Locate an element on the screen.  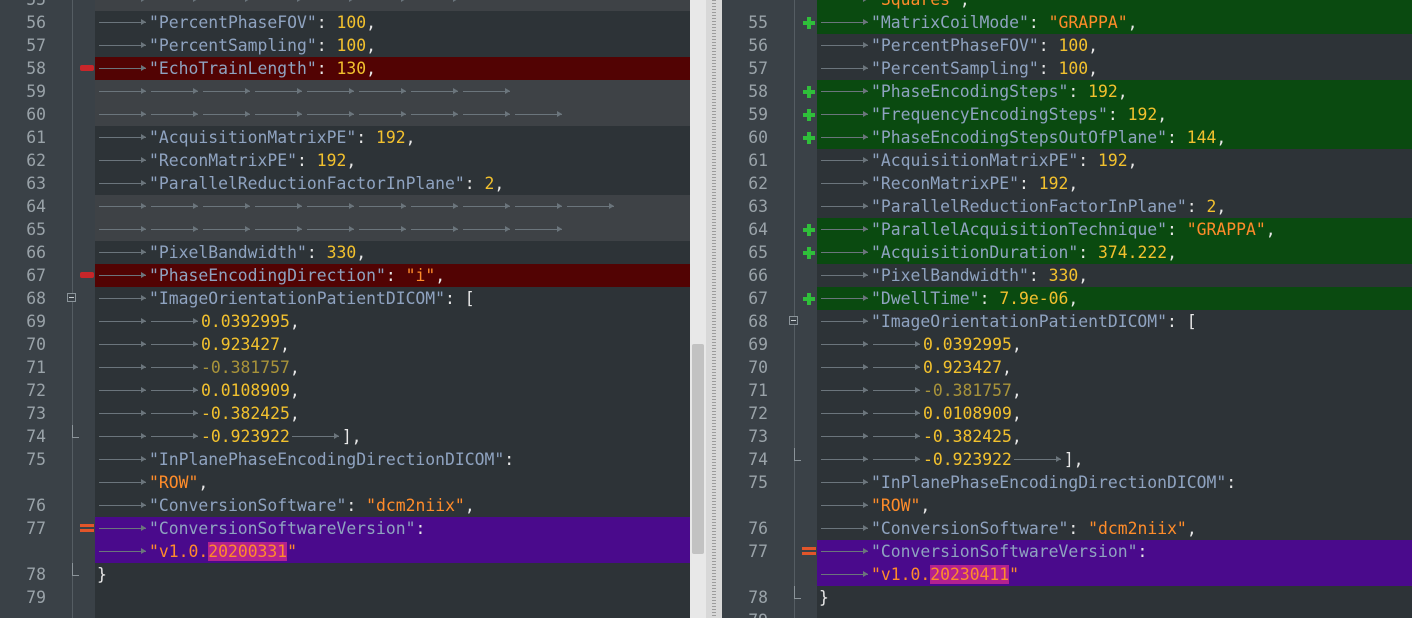
line-content: "AcquisitionDuration": 374.222, is located at coordinates (1114, 252).